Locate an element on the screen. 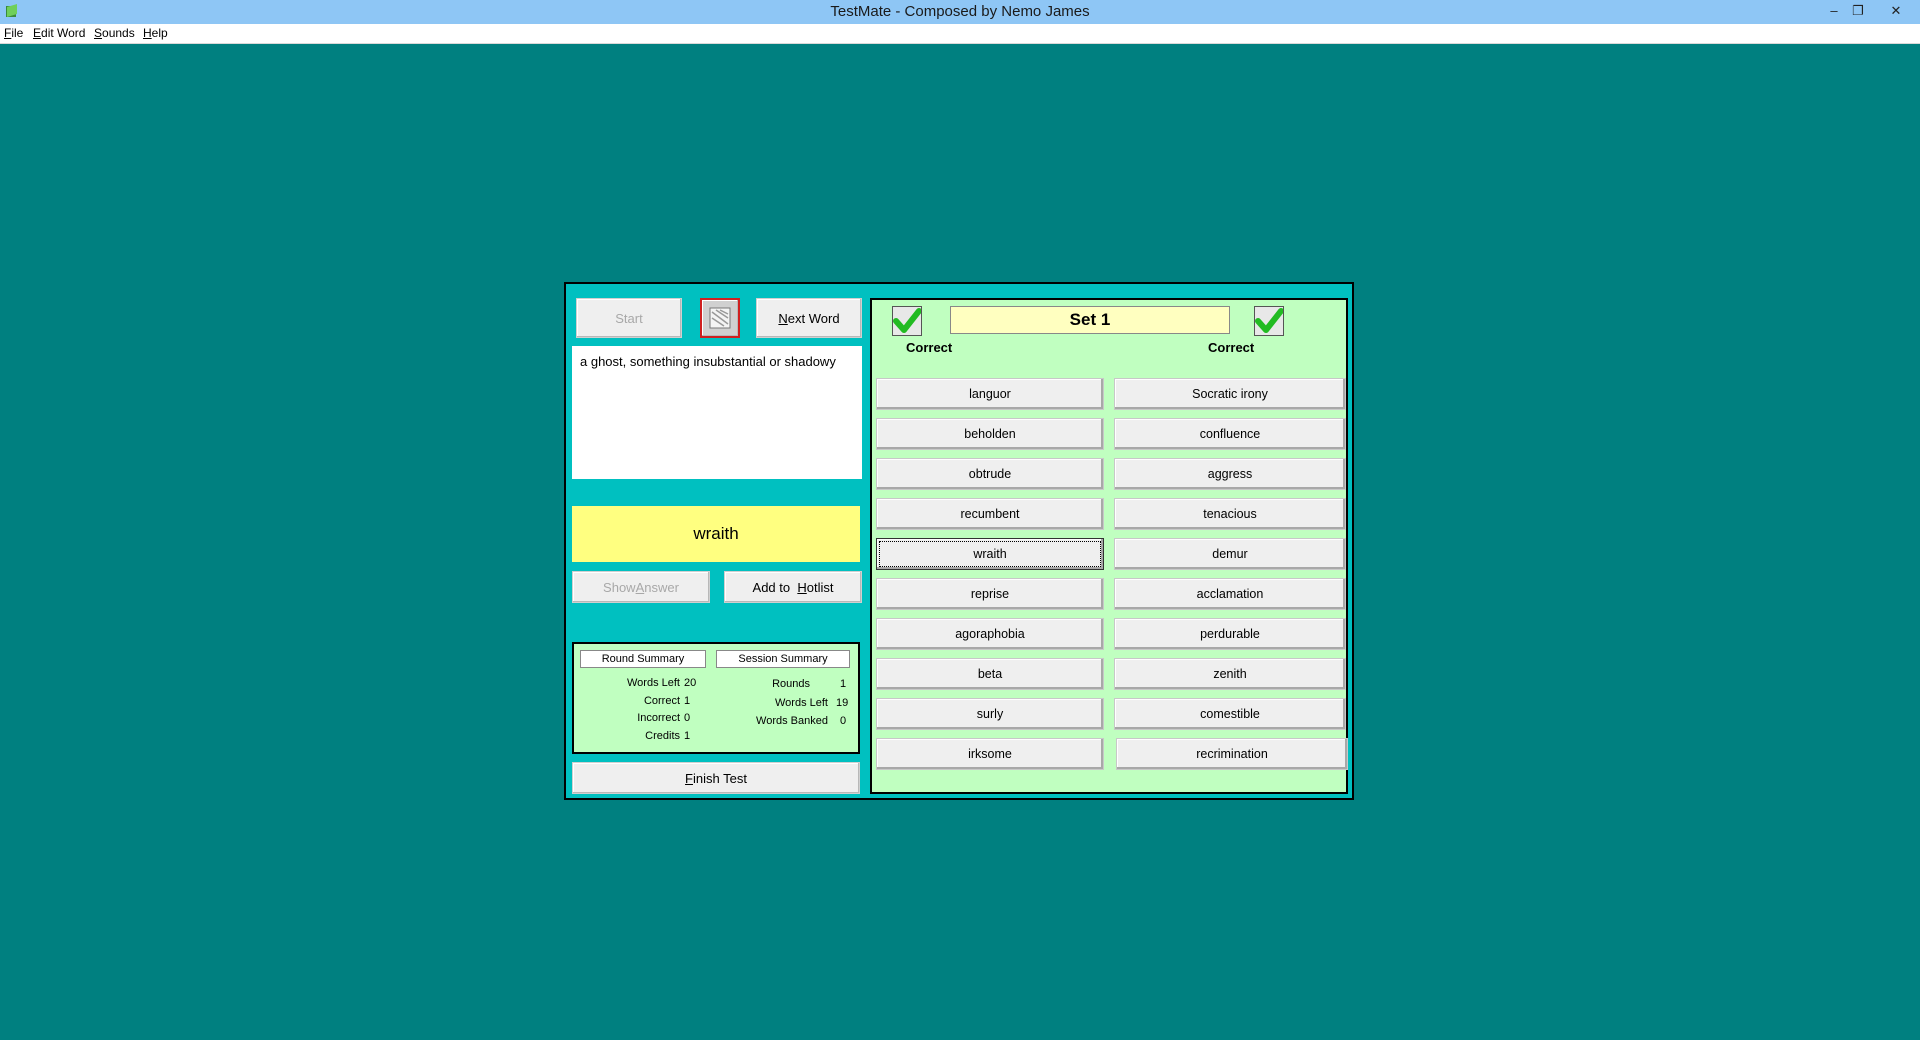  word-button: confluence is located at coordinates (1230, 434).